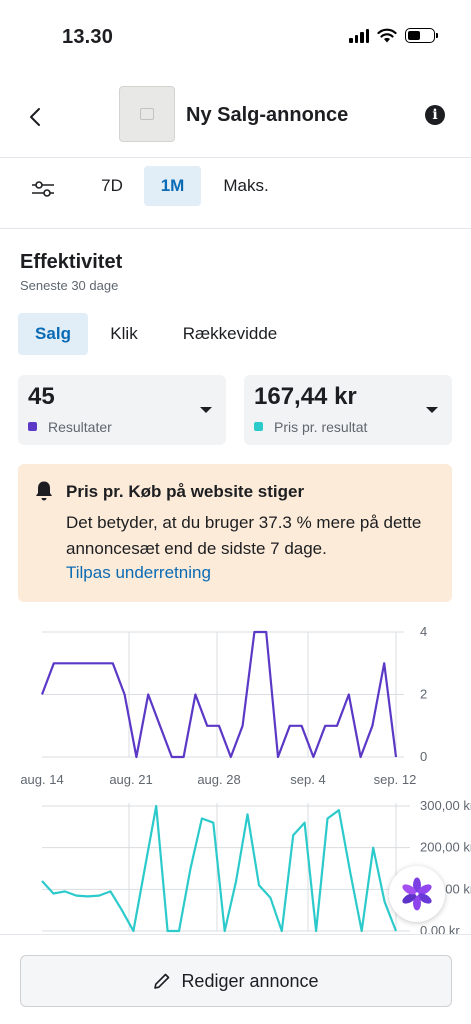  What do you see at coordinates (223, 705) in the screenshot?
I see `results-chart-svg: 4 2 0 aug. 14 aug. 21 aug. 28 sep. 4 sep. 12` at bounding box center [223, 705].